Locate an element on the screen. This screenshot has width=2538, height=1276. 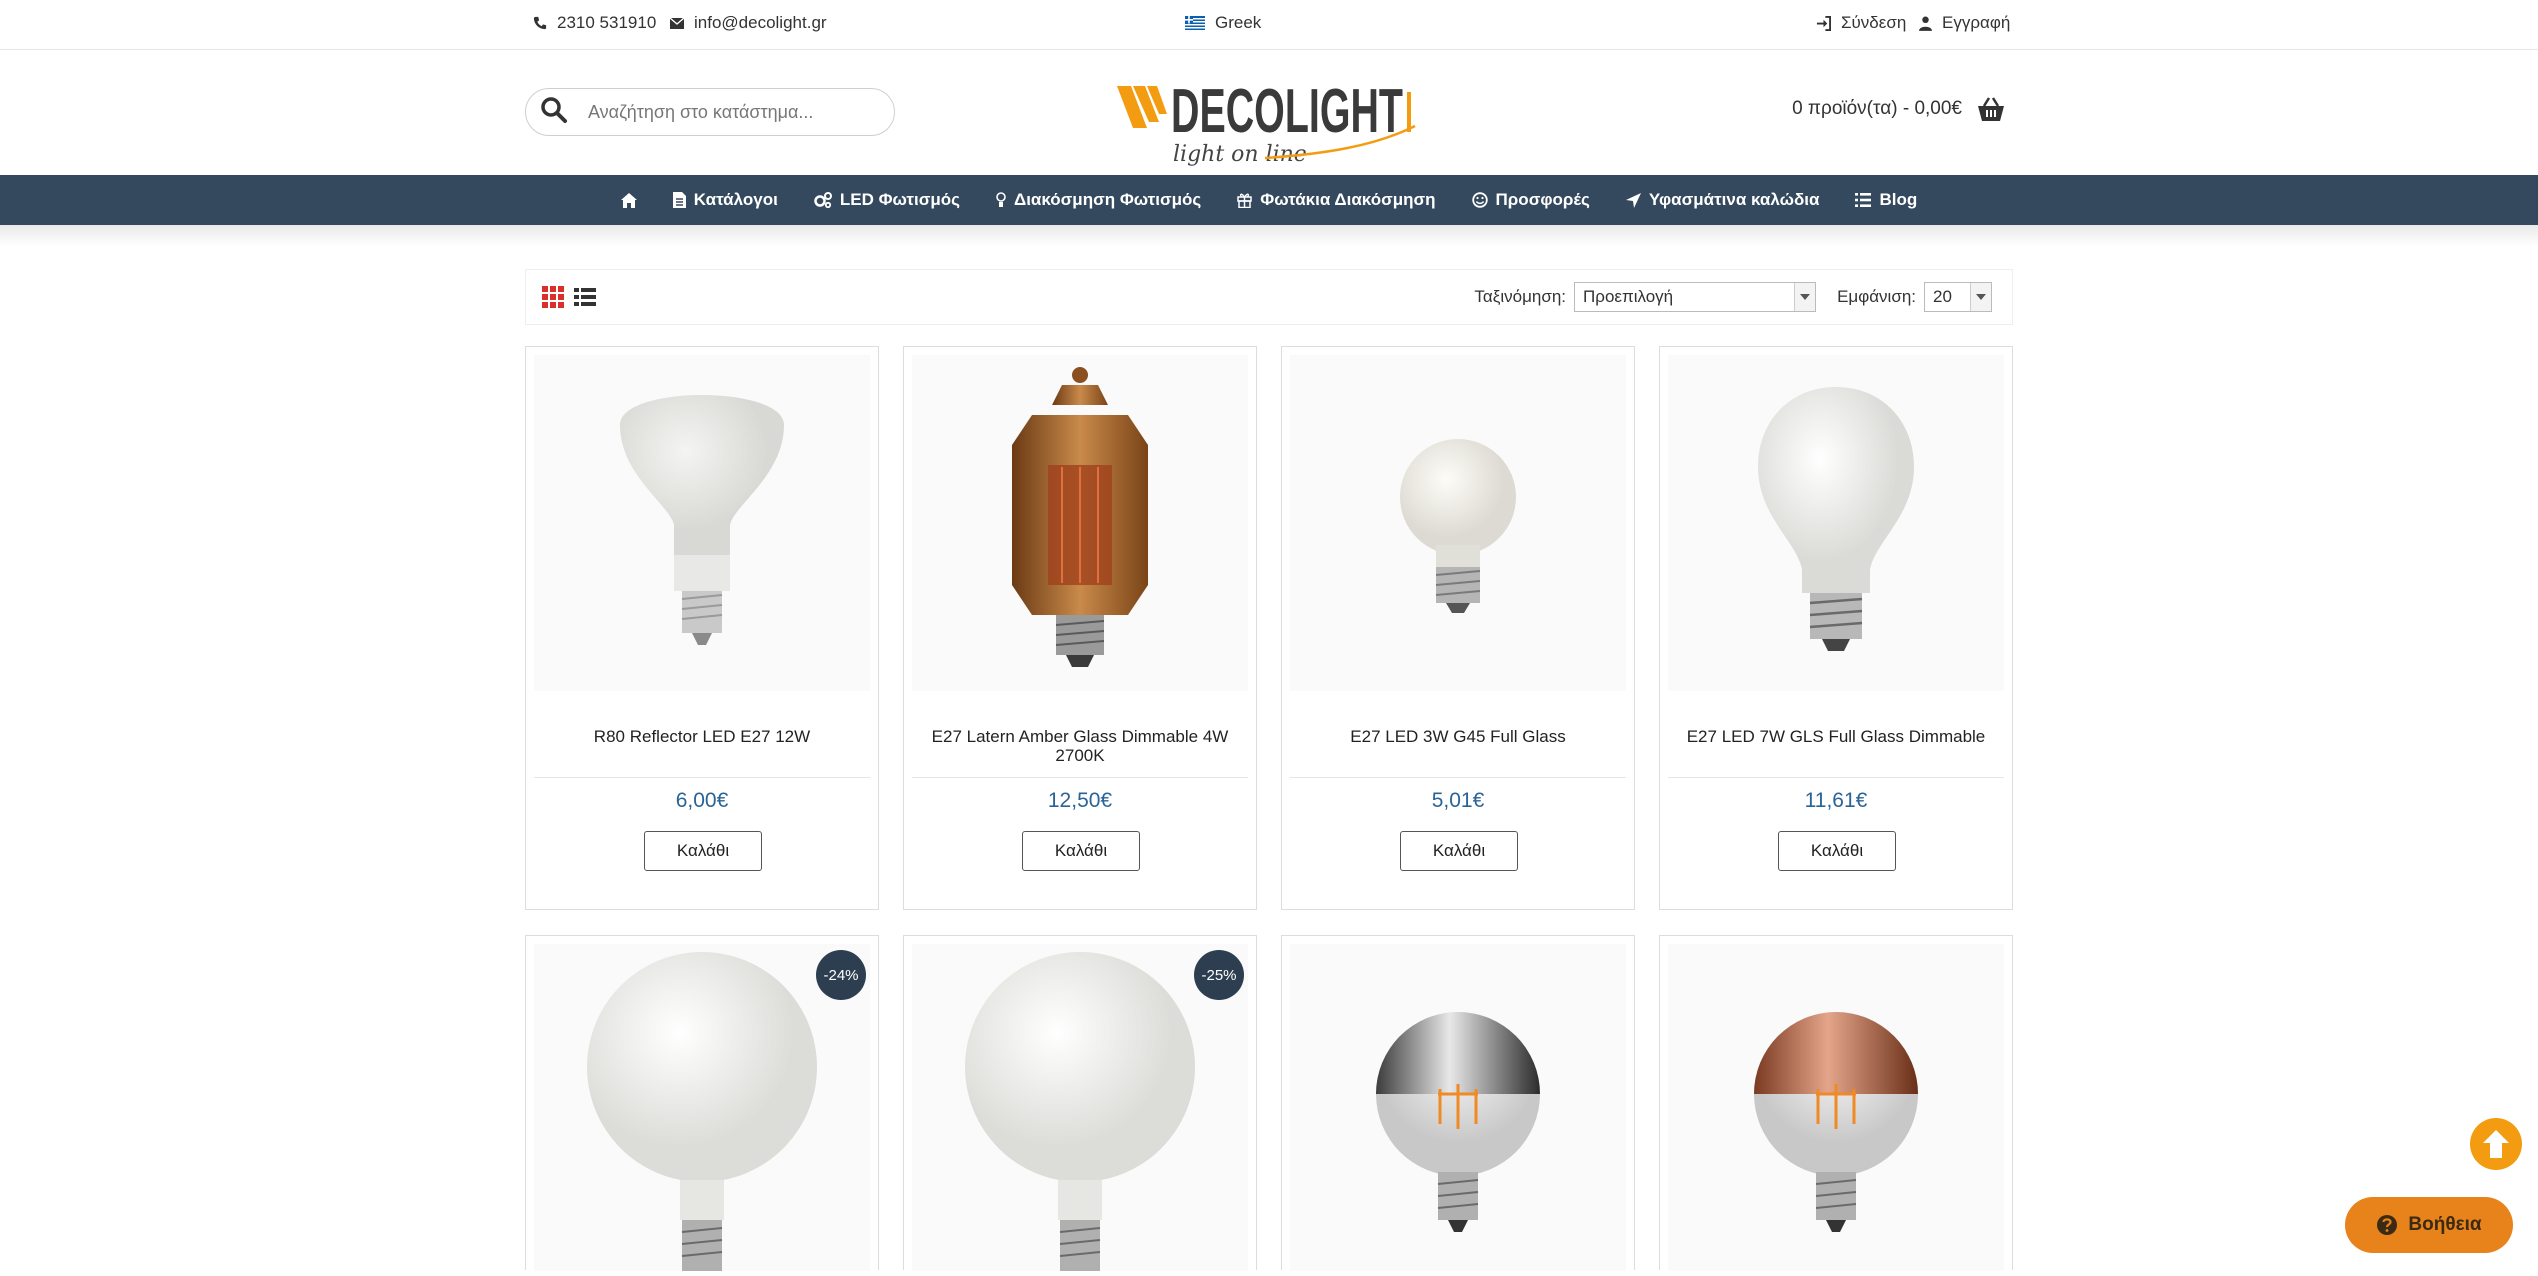
product-card: -24% is located at coordinates (702, 1103).